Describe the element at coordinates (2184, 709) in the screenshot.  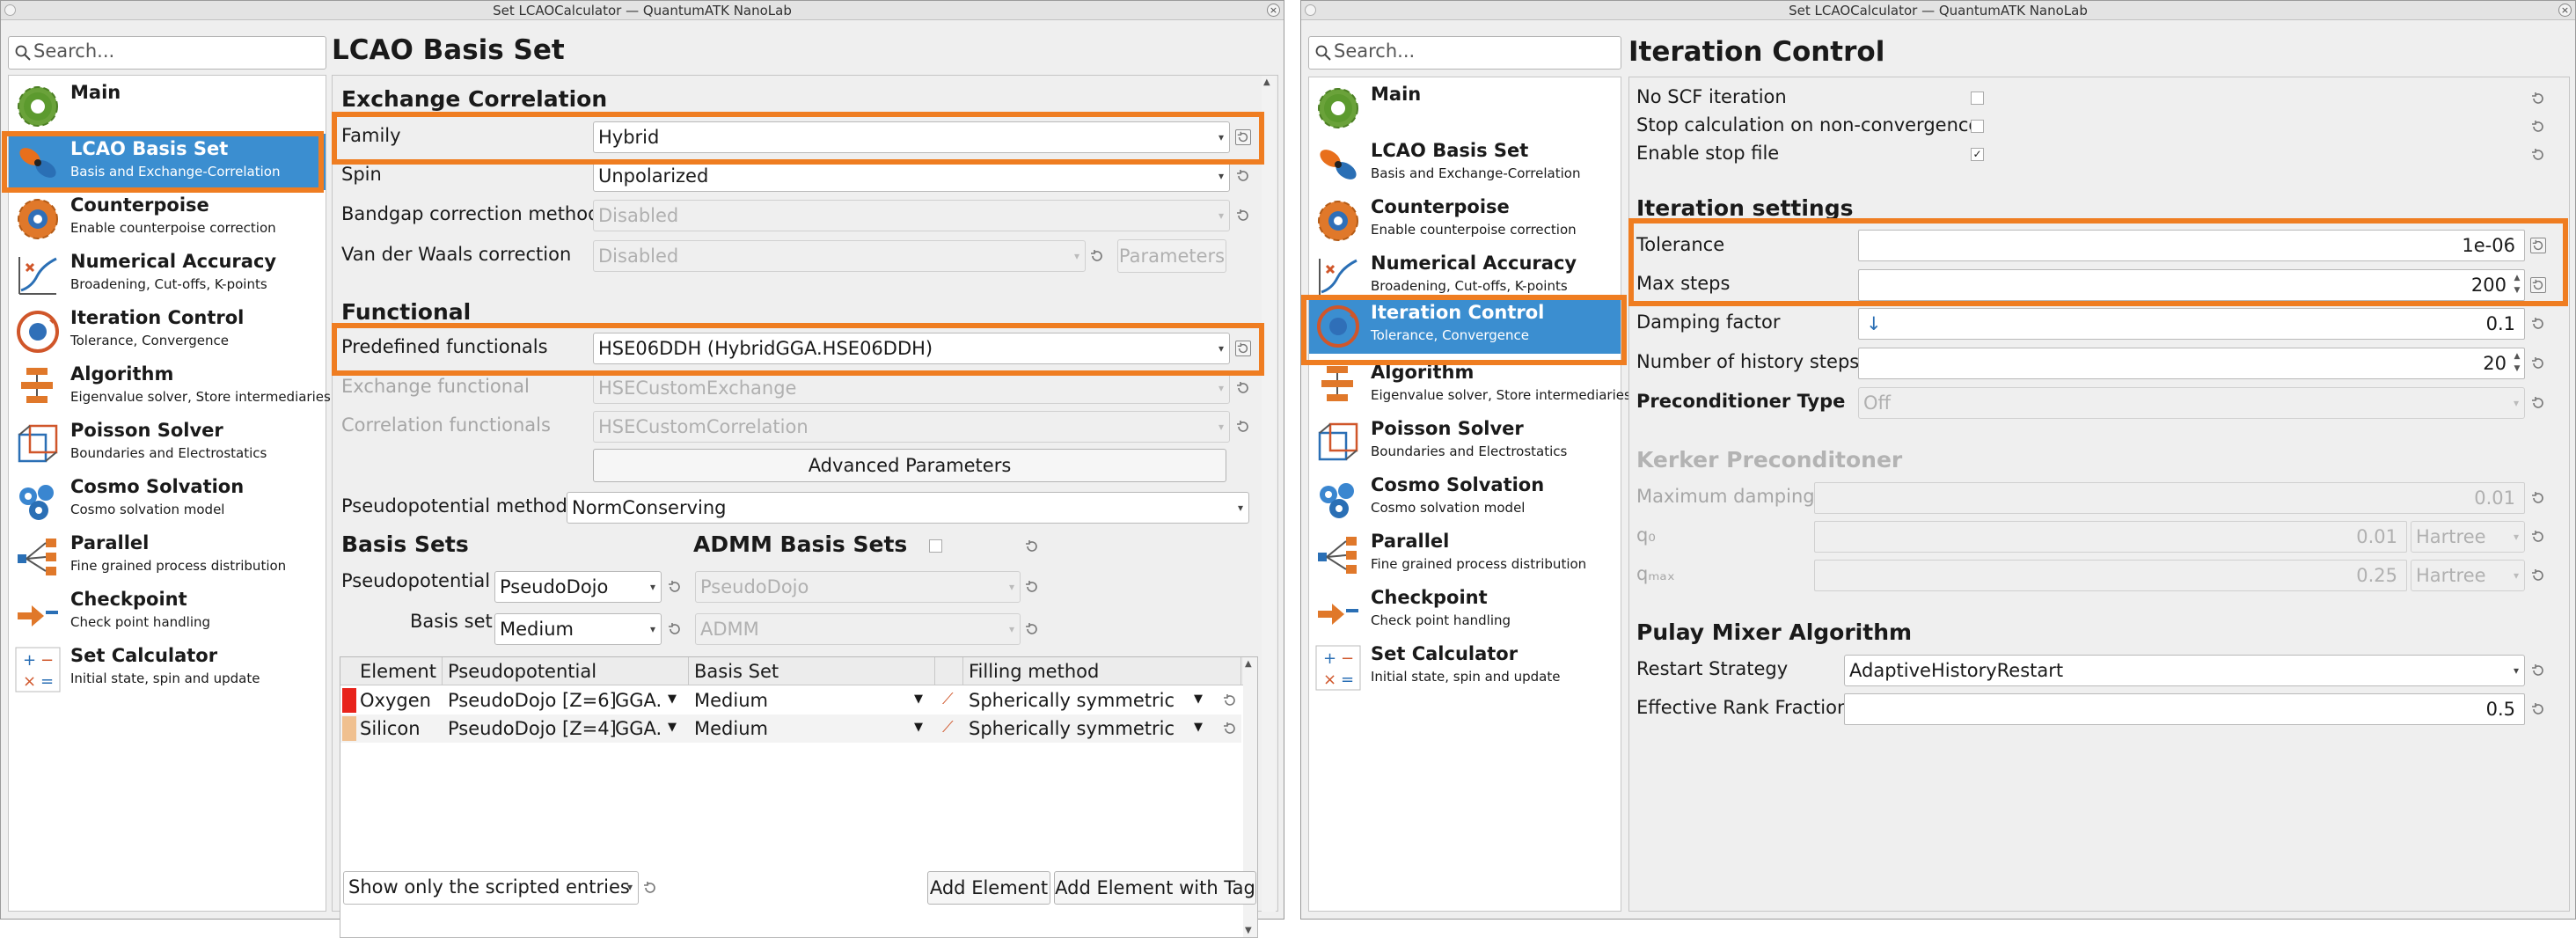
I see `effective-rank-fraction-input: 0.5` at that location.